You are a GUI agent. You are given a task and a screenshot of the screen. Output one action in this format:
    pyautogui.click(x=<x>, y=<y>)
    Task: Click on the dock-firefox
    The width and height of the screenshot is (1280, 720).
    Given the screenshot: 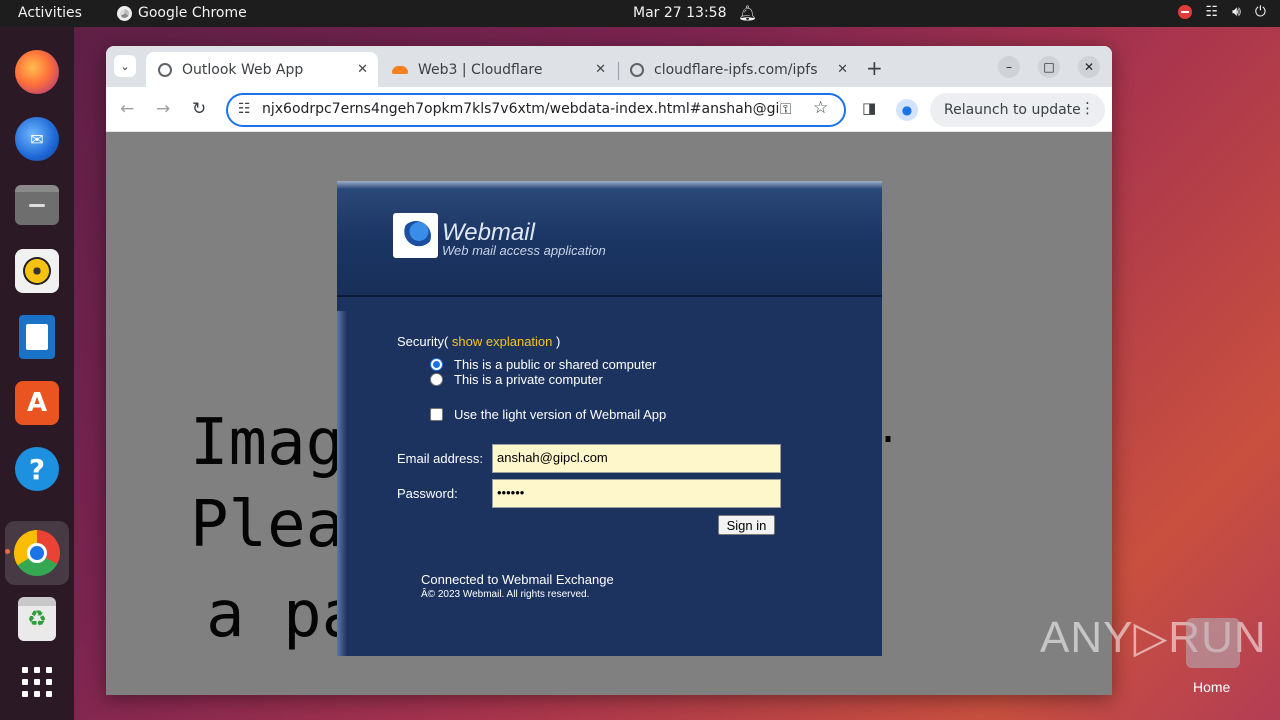 What is the action you would take?
    pyautogui.click(x=37, y=72)
    